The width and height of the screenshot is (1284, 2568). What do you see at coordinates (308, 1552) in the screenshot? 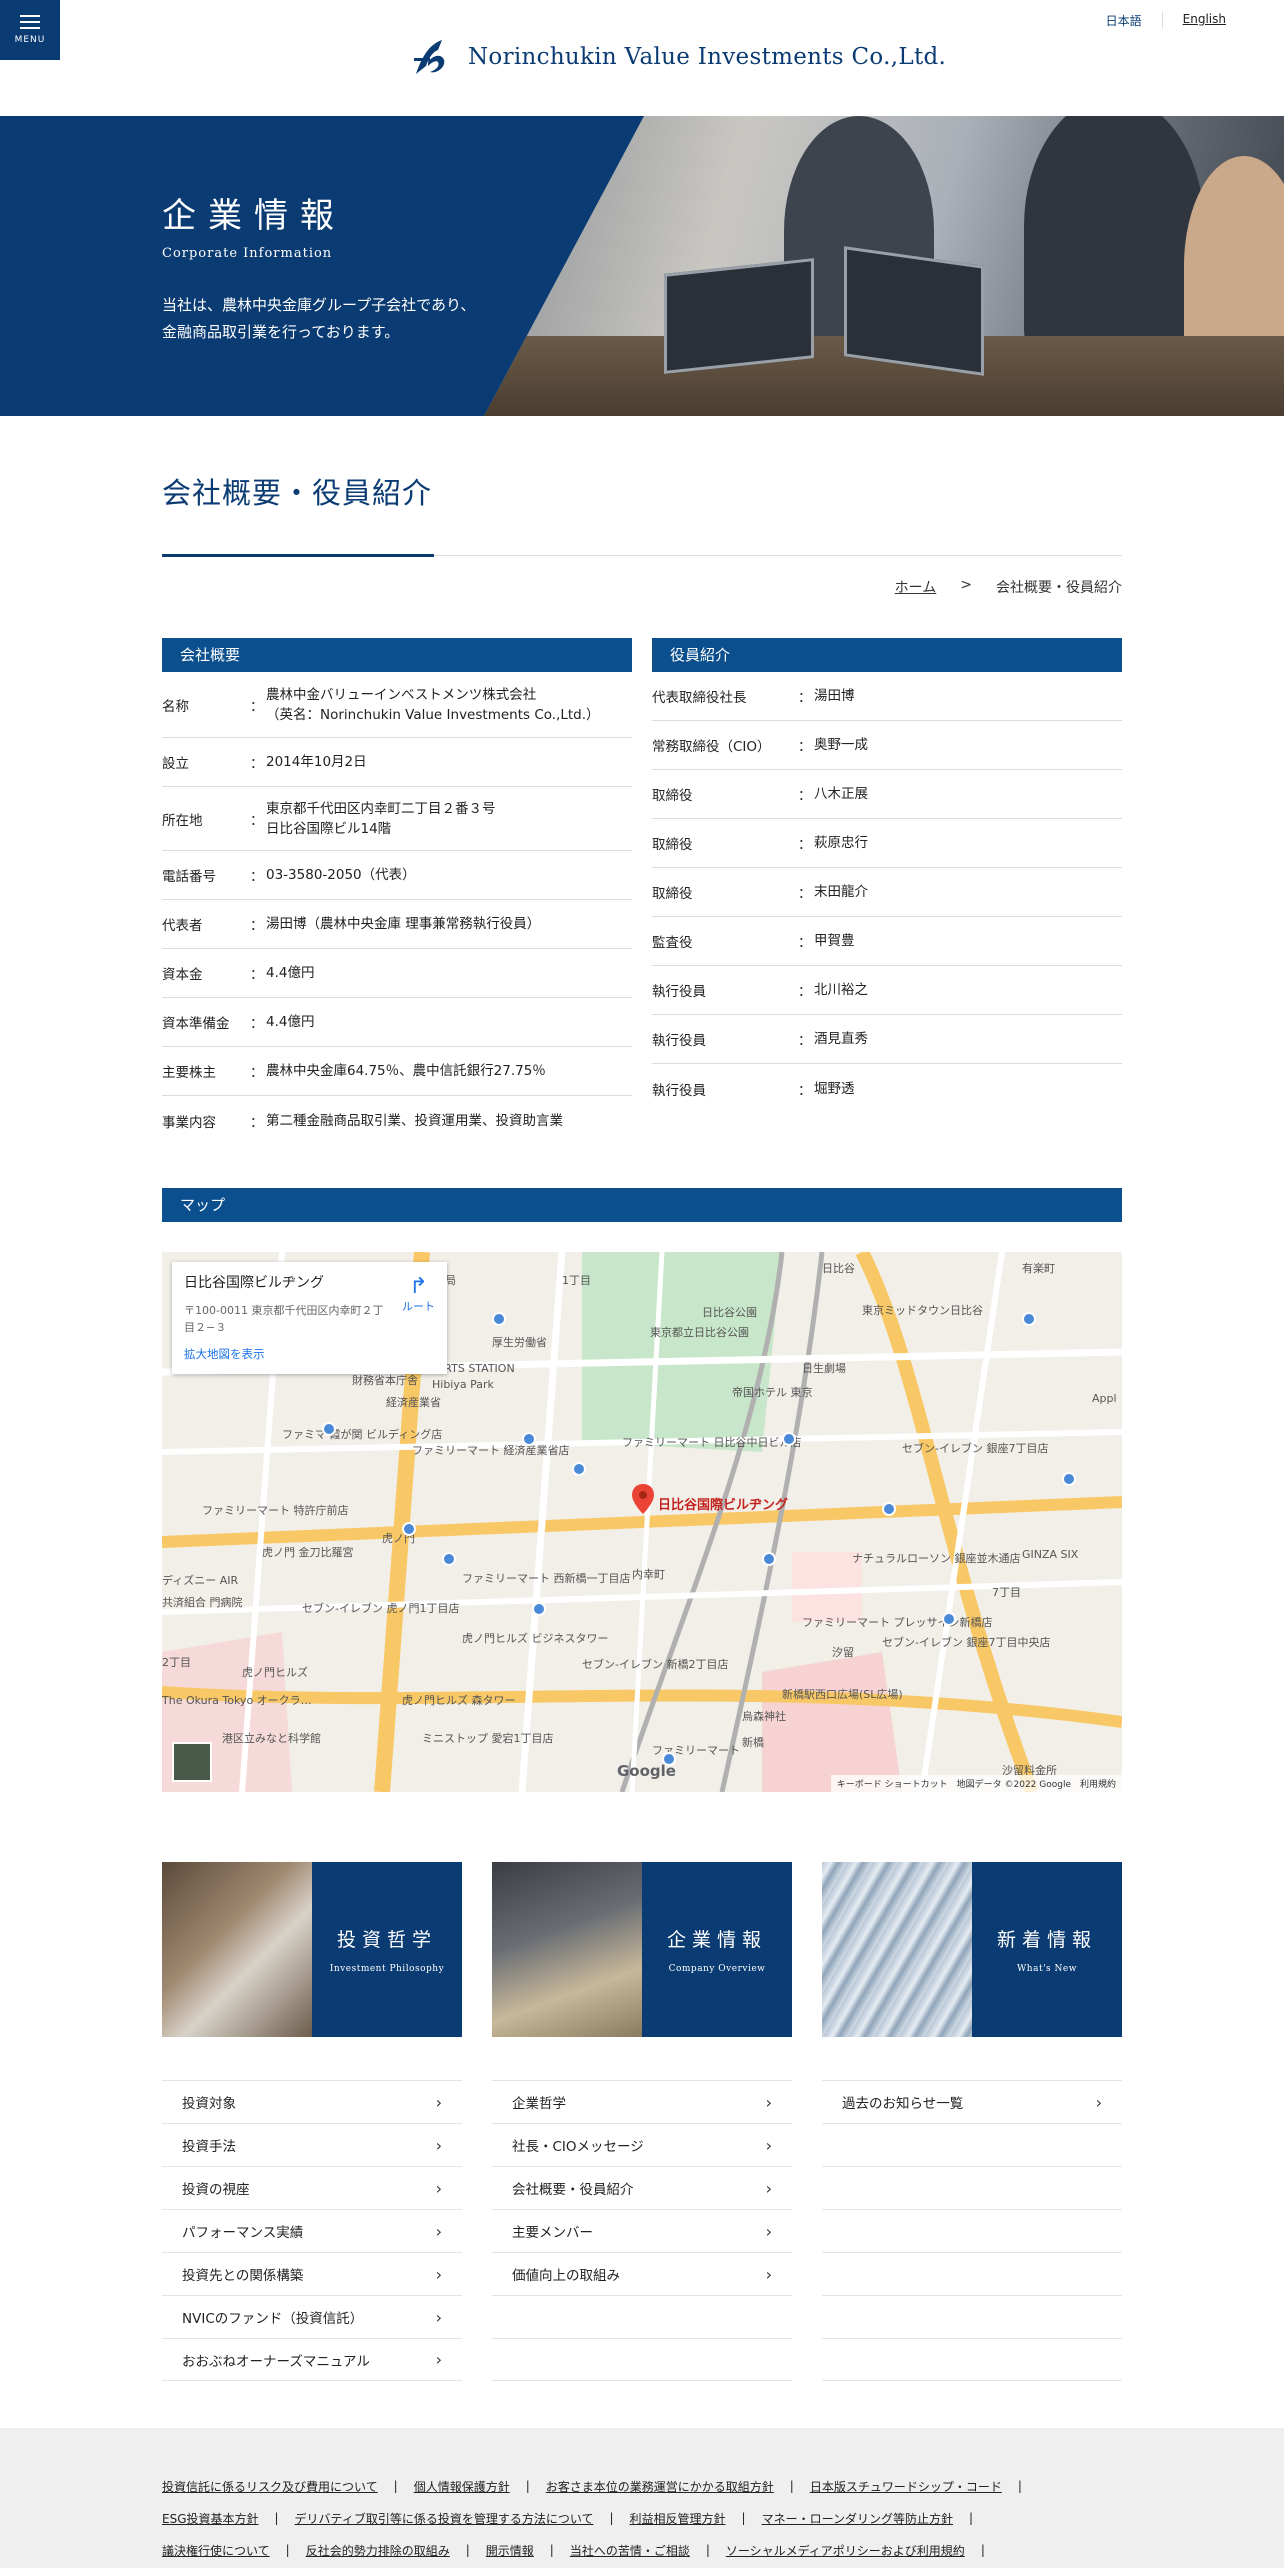
I see `map-label: 虎ノ門 金刀比羅宮` at bounding box center [308, 1552].